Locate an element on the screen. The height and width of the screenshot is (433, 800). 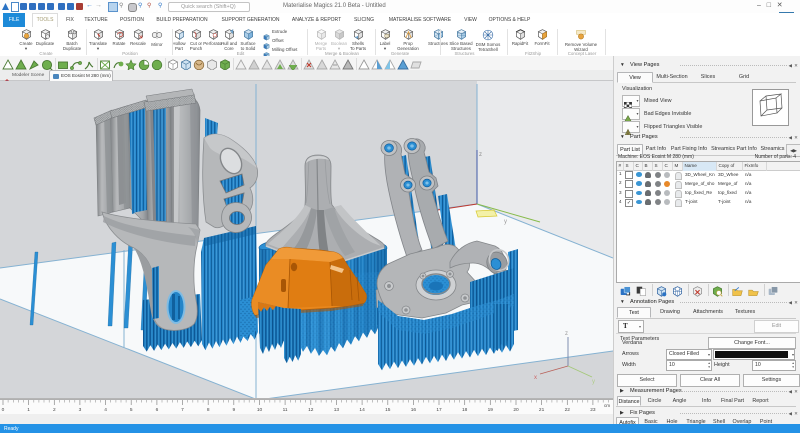
svg-text: 21 is located at coordinates (542, 410).